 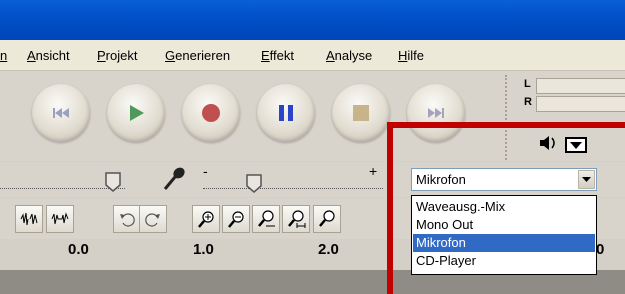 I want to click on zoom-fit-selection-icon, so click(x=266, y=218).